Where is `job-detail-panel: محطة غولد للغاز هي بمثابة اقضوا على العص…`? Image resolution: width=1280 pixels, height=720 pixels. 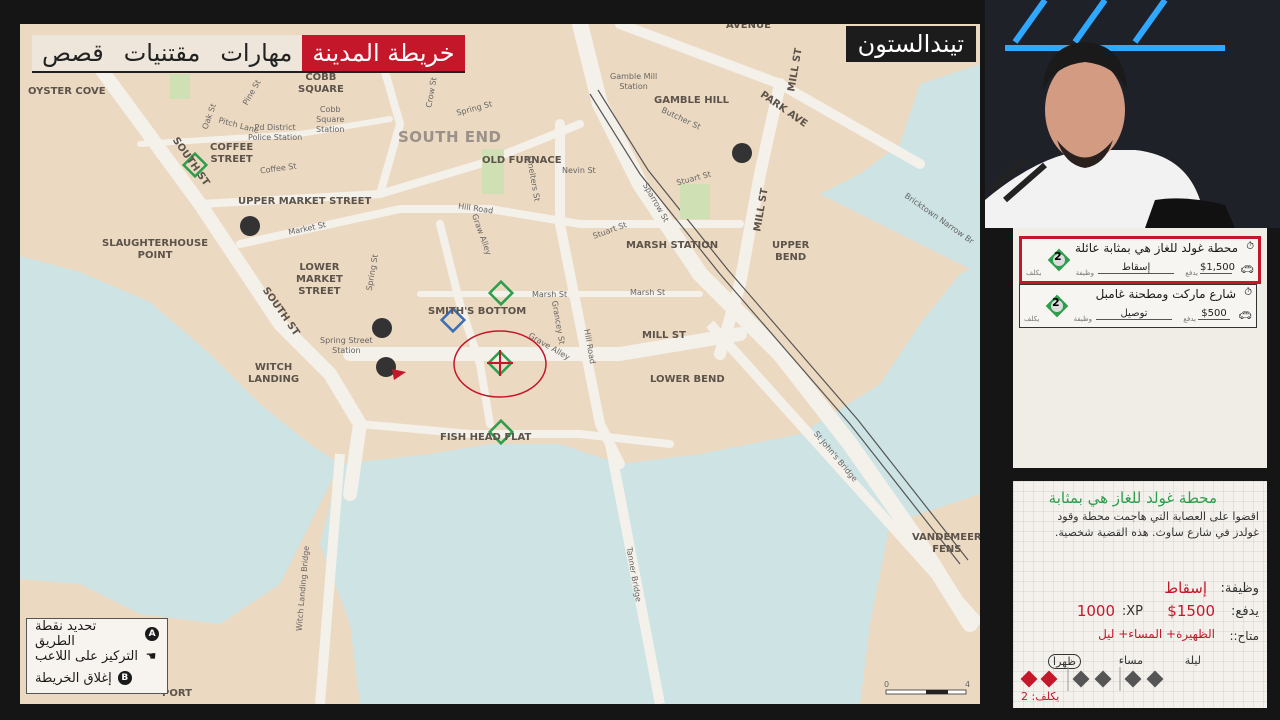
job-detail-panel: محطة غولد للغاز هي بمثابة اقضوا على العص… is located at coordinates (1140, 594).